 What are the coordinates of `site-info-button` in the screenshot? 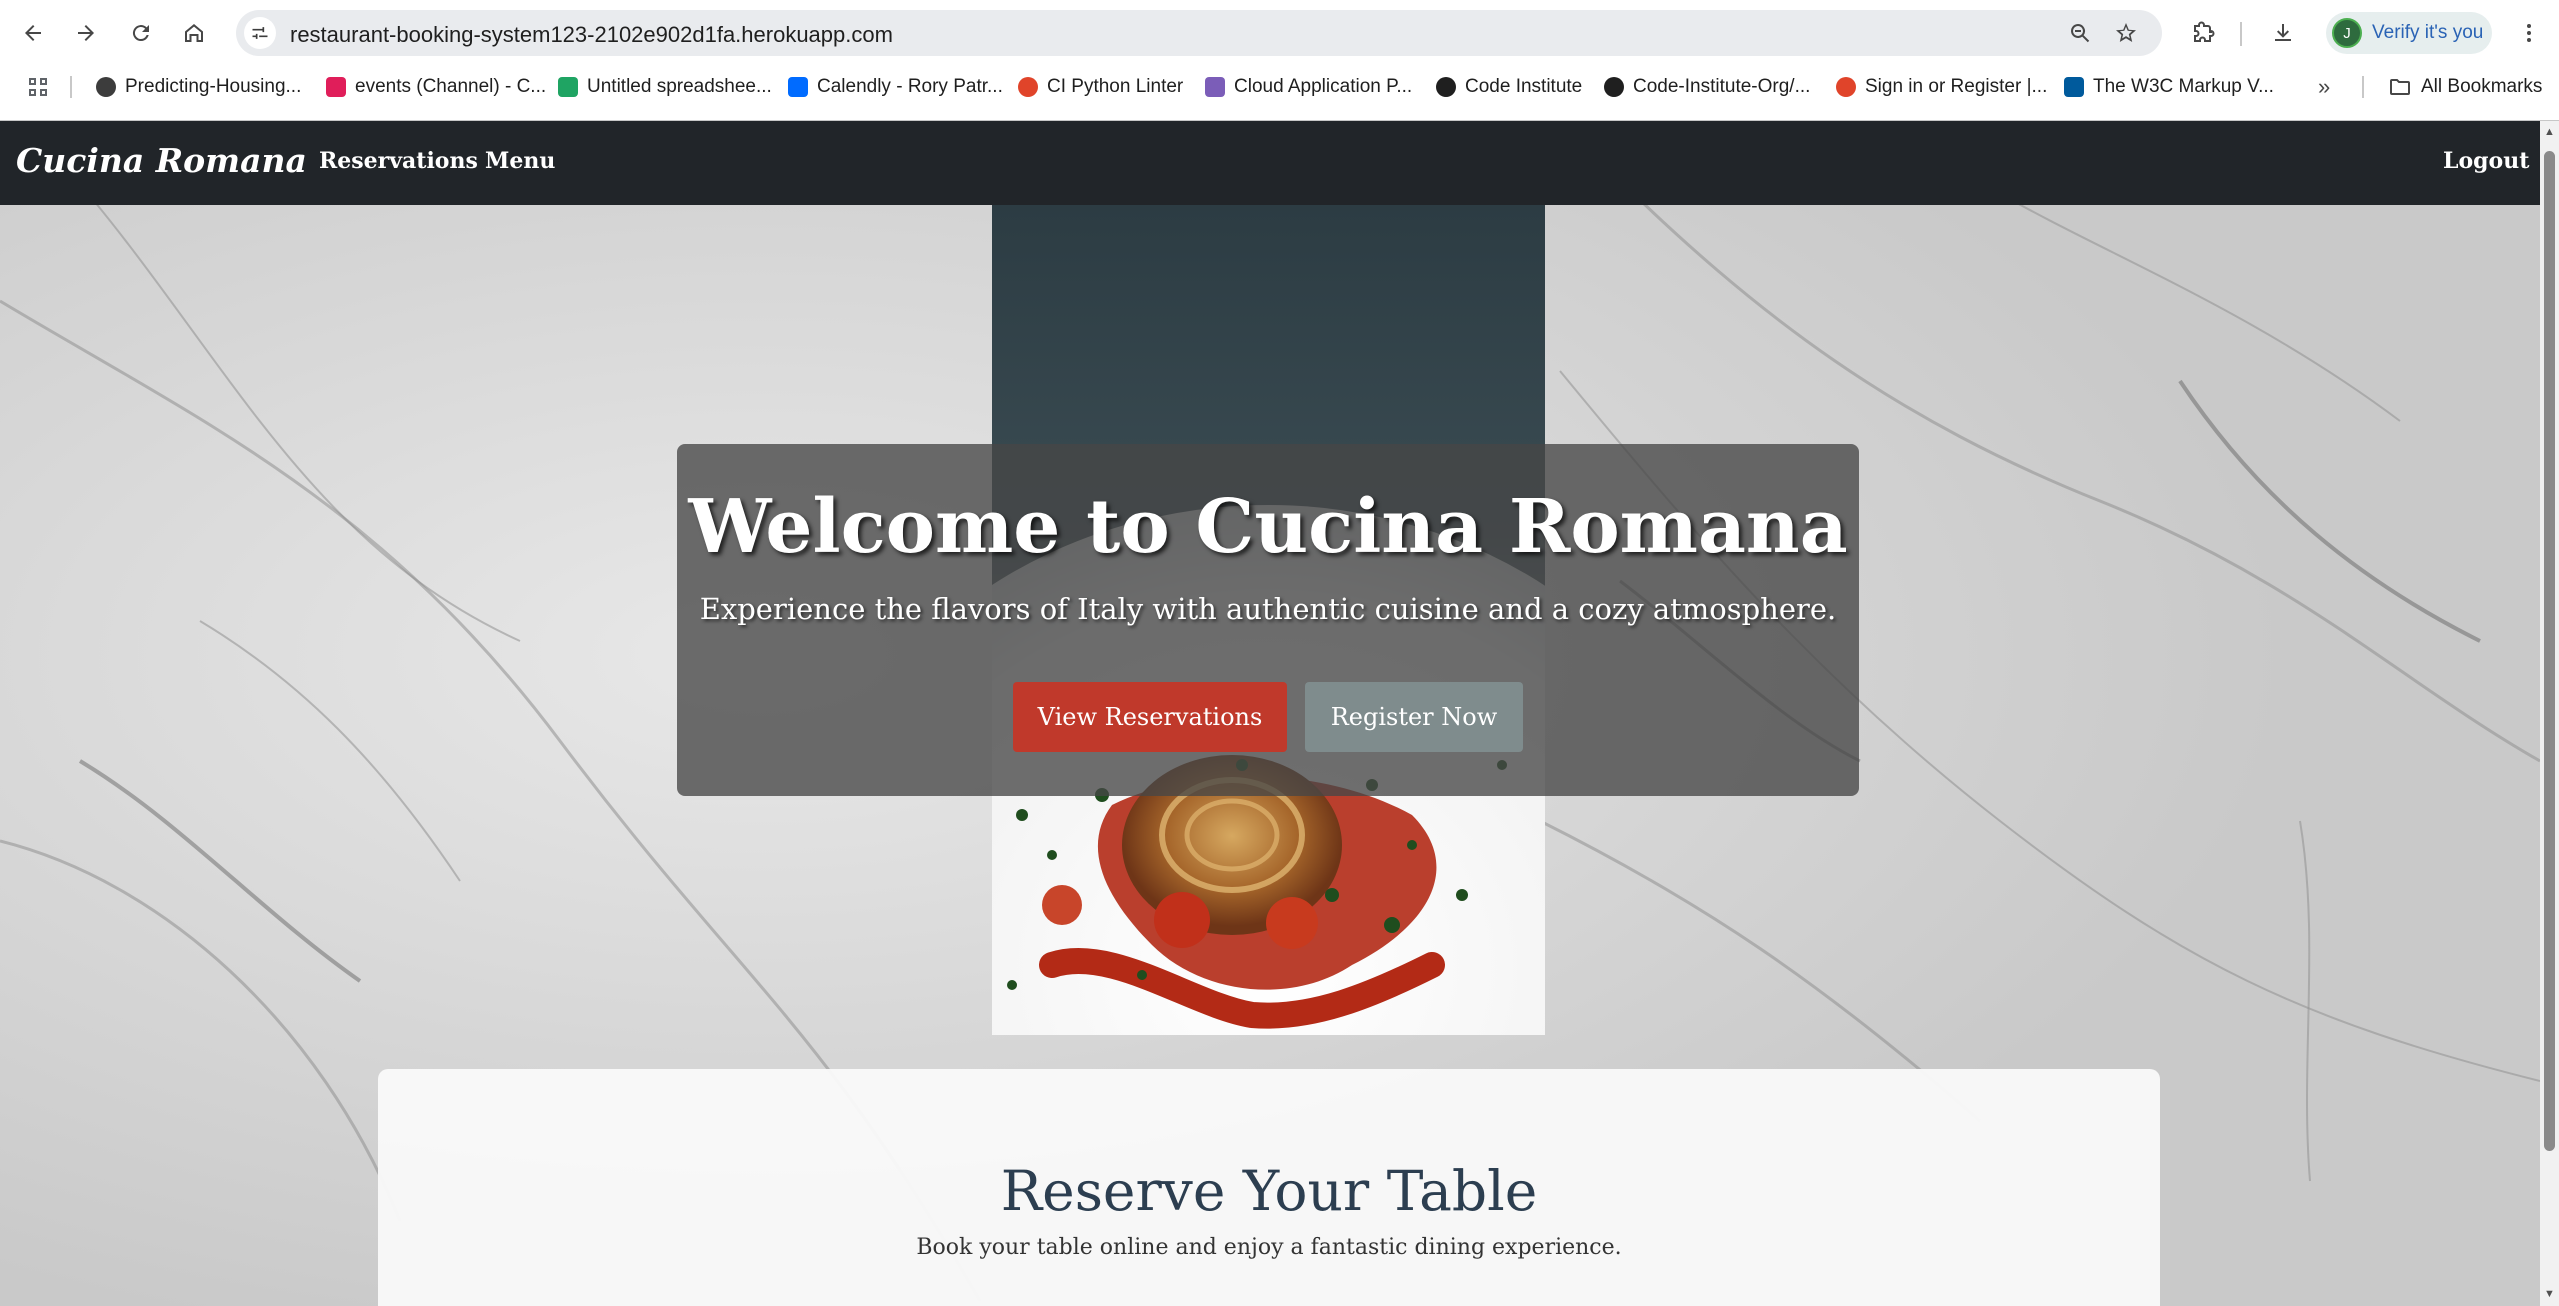 It's located at (260, 33).